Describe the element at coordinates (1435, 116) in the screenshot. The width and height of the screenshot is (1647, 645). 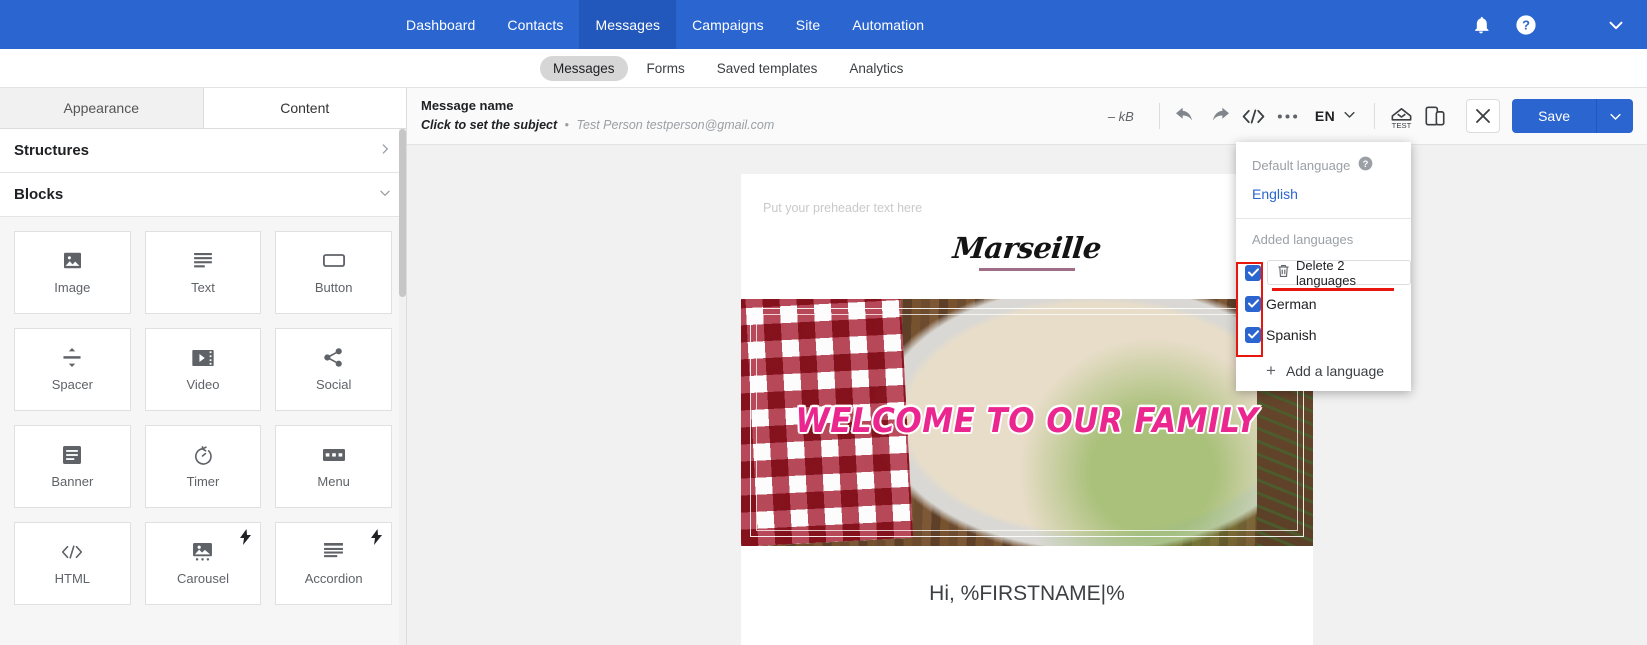
I see `device-preview-icon` at that location.